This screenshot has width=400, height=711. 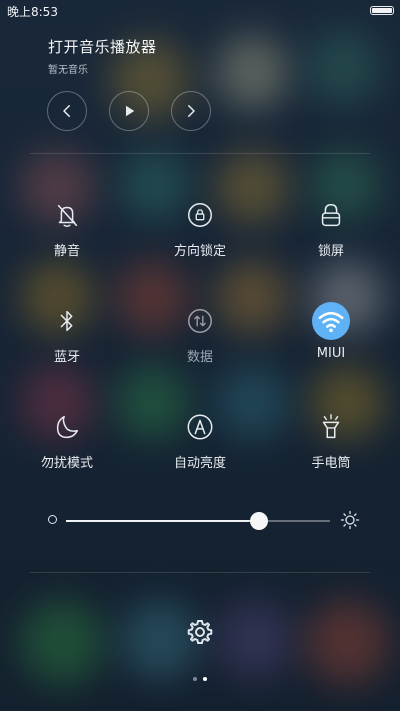 I want to click on wifi-active-indicator, so click(x=331, y=321).